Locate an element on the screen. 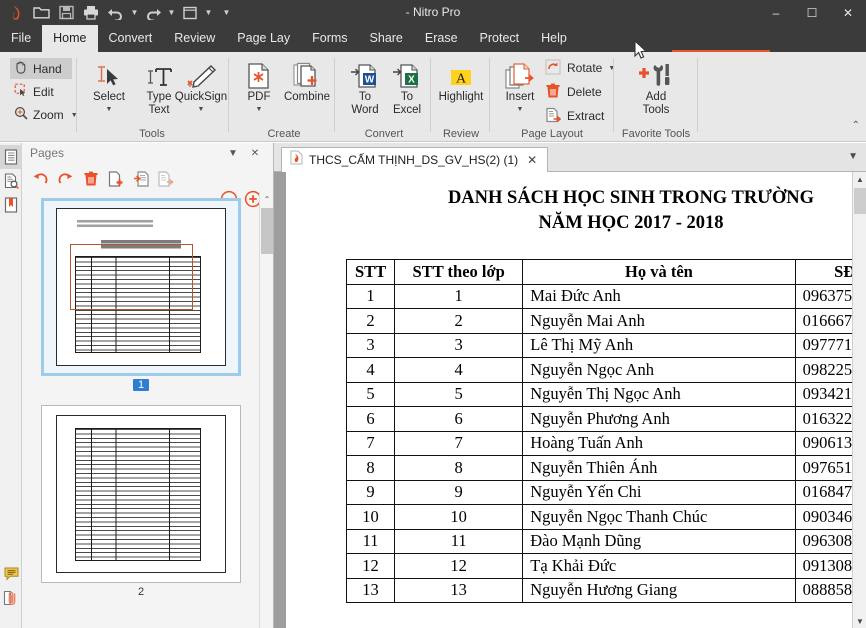 The image size is (866, 628). select-button: Select ▼ is located at coordinates (109, 89).